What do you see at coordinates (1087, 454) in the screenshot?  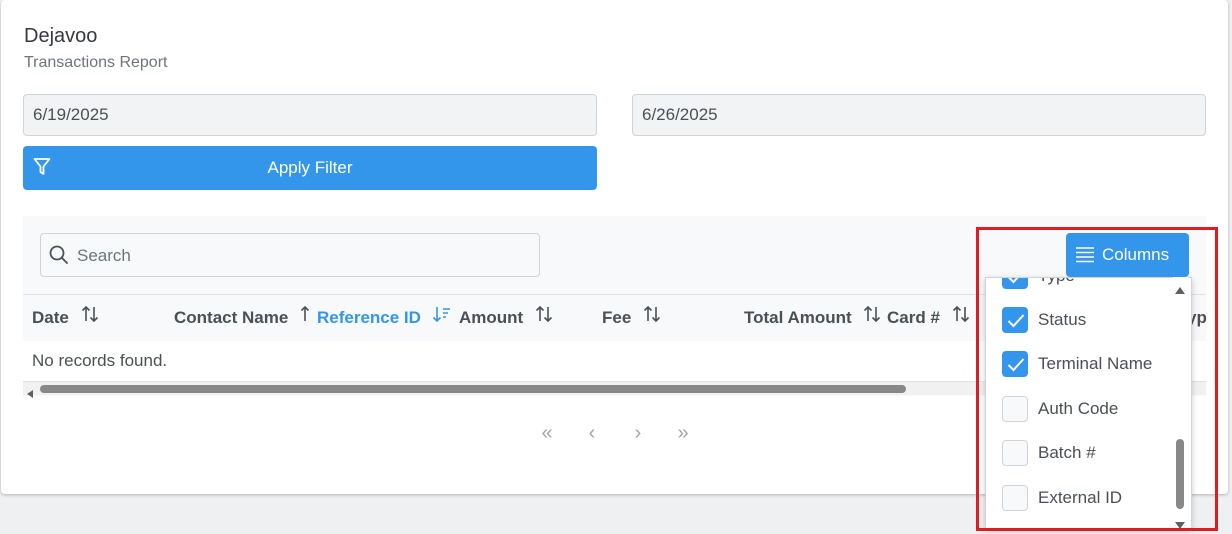 I see `column-option-batch-number: Batch #` at bounding box center [1087, 454].